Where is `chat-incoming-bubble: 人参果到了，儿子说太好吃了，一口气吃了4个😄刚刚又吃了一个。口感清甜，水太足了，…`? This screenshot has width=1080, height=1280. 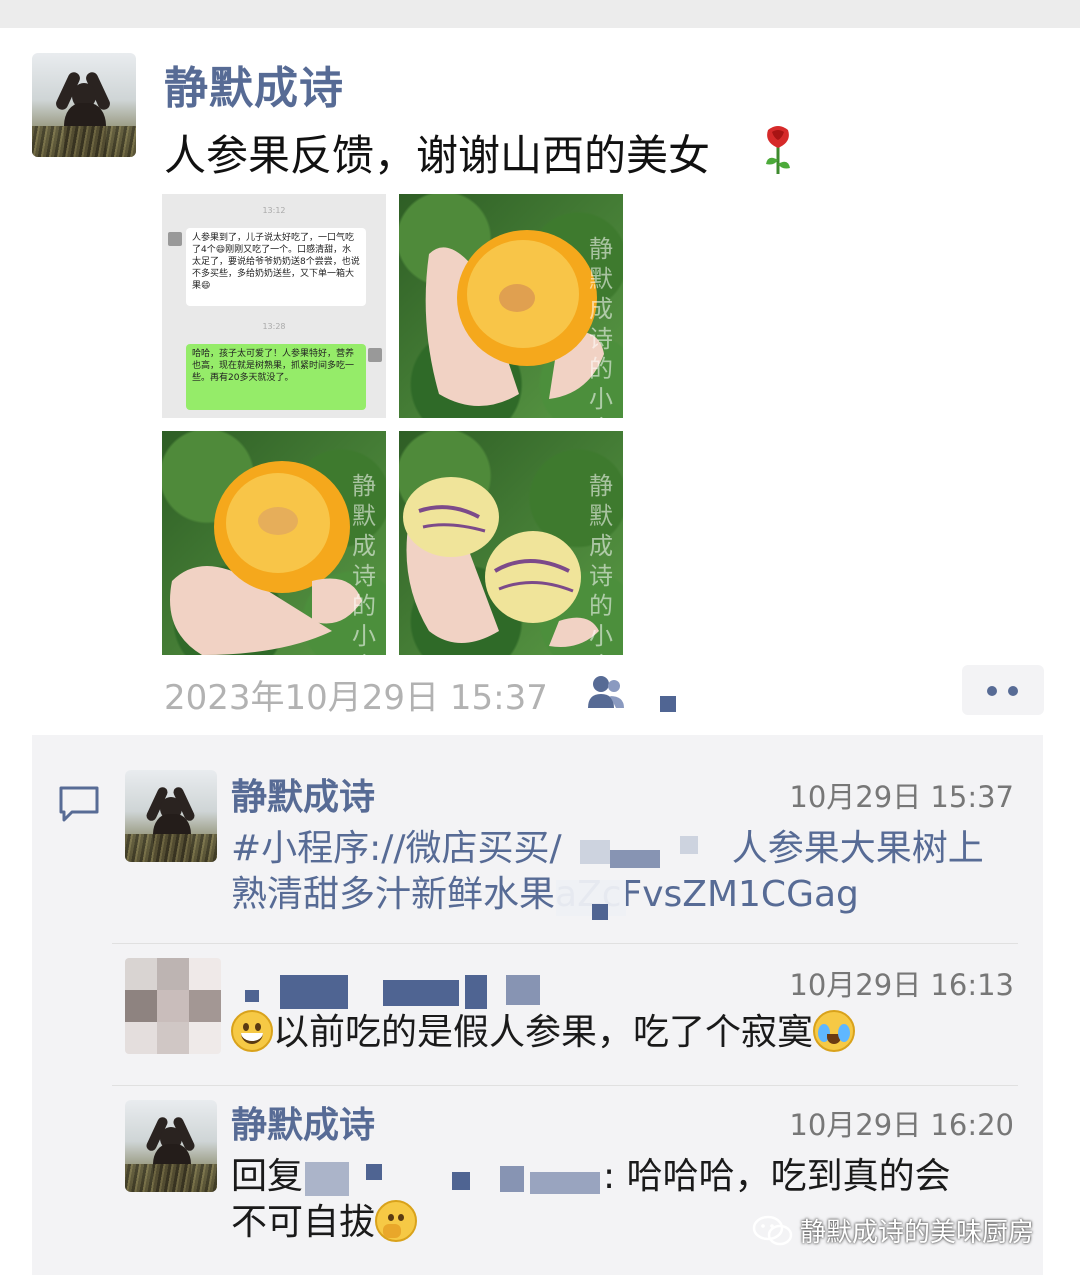 chat-incoming-bubble: 人参果到了，儿子说太好吃了，一口气吃了4个😄刚刚又吃了一个。口感清甜，水太足了，… is located at coordinates (276, 267).